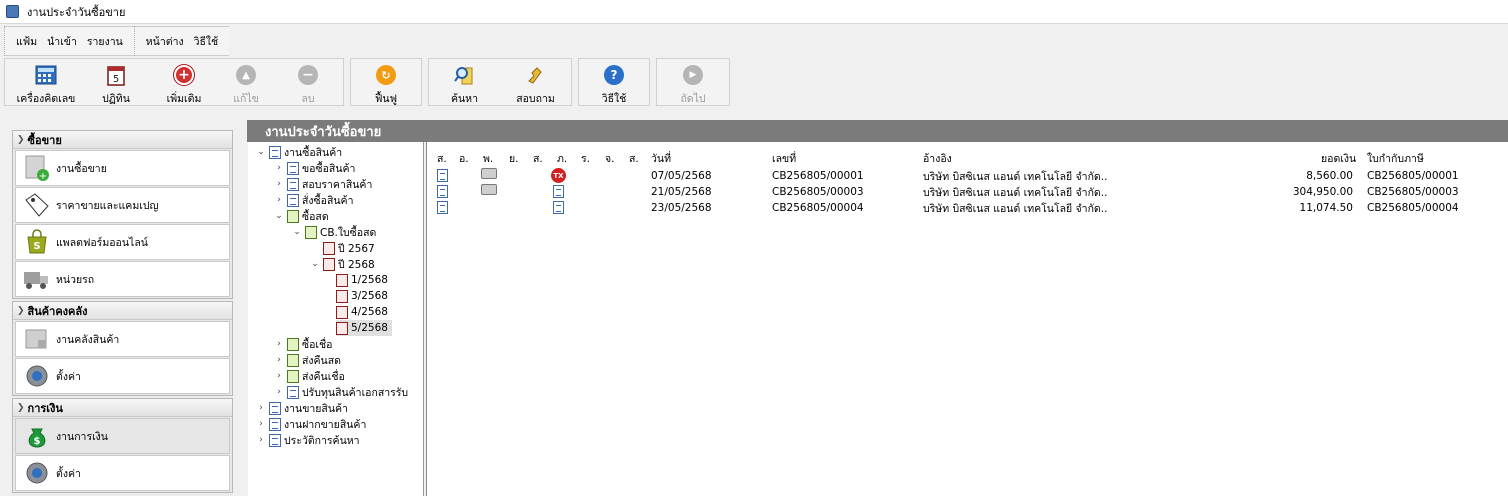 The height and width of the screenshot is (496, 1508). What do you see at coordinates (681, 176) in the screenshot?
I see `row-date: 07/05/2568` at bounding box center [681, 176].